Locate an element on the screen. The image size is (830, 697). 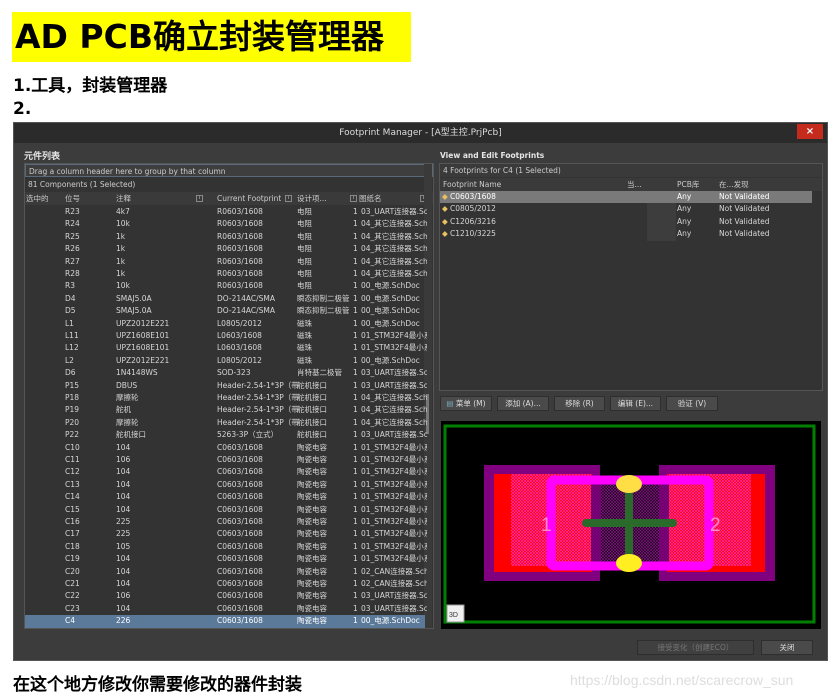
table-row: C18 105 C0603/1608 陶瓷电容 1 01_STM32F4最小系 is located at coordinates (226, 547).